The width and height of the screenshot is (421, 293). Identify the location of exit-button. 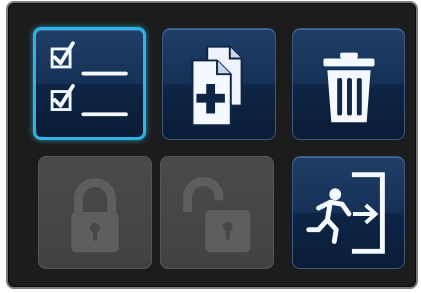
(348, 212).